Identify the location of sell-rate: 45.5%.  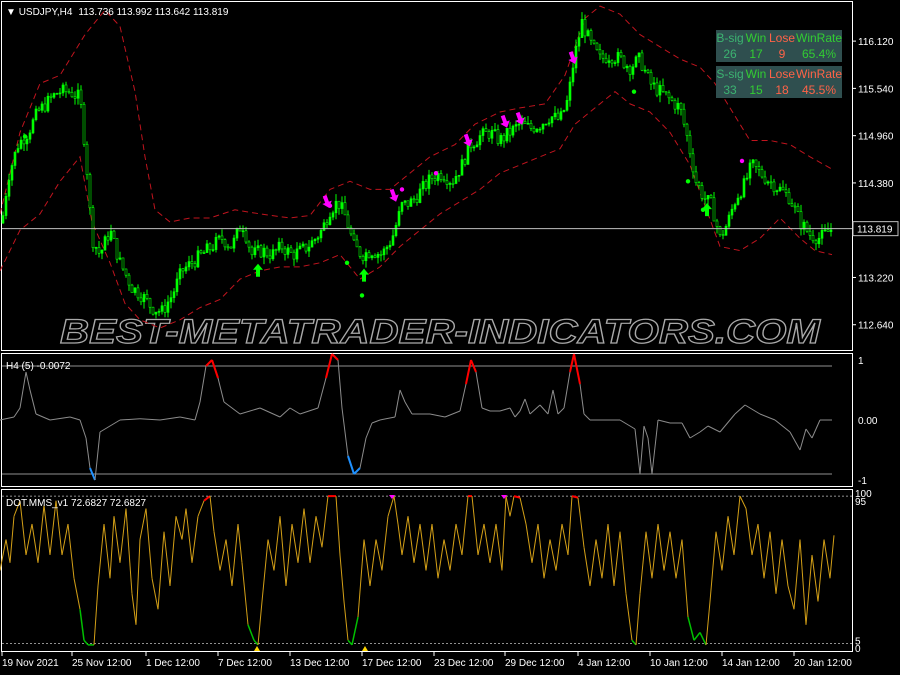
(819, 90).